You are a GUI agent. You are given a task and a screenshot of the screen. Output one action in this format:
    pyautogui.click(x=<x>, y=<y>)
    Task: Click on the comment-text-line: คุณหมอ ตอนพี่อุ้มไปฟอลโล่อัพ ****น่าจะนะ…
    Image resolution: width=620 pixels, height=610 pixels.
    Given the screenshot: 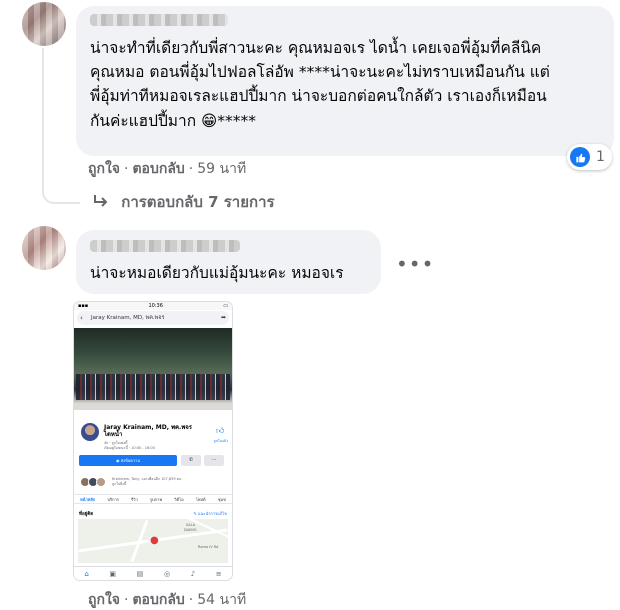 What is the action you would take?
    pyautogui.click(x=320, y=72)
    